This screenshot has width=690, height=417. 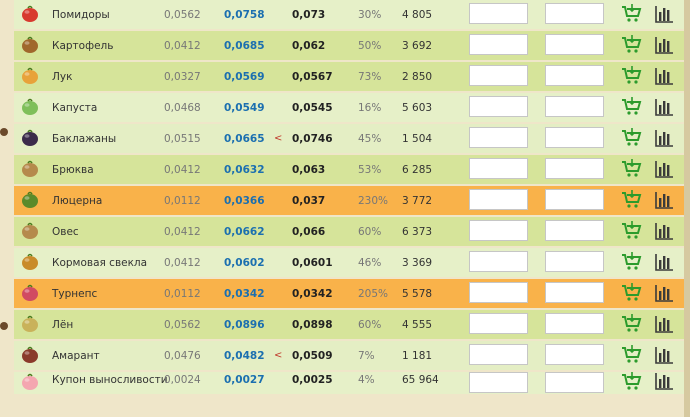 What do you see at coordinates (349, 324) in the screenshot?
I see `table-row: Лён 0,0562 0,0896 0,0898 60% 4 555` at bounding box center [349, 324].